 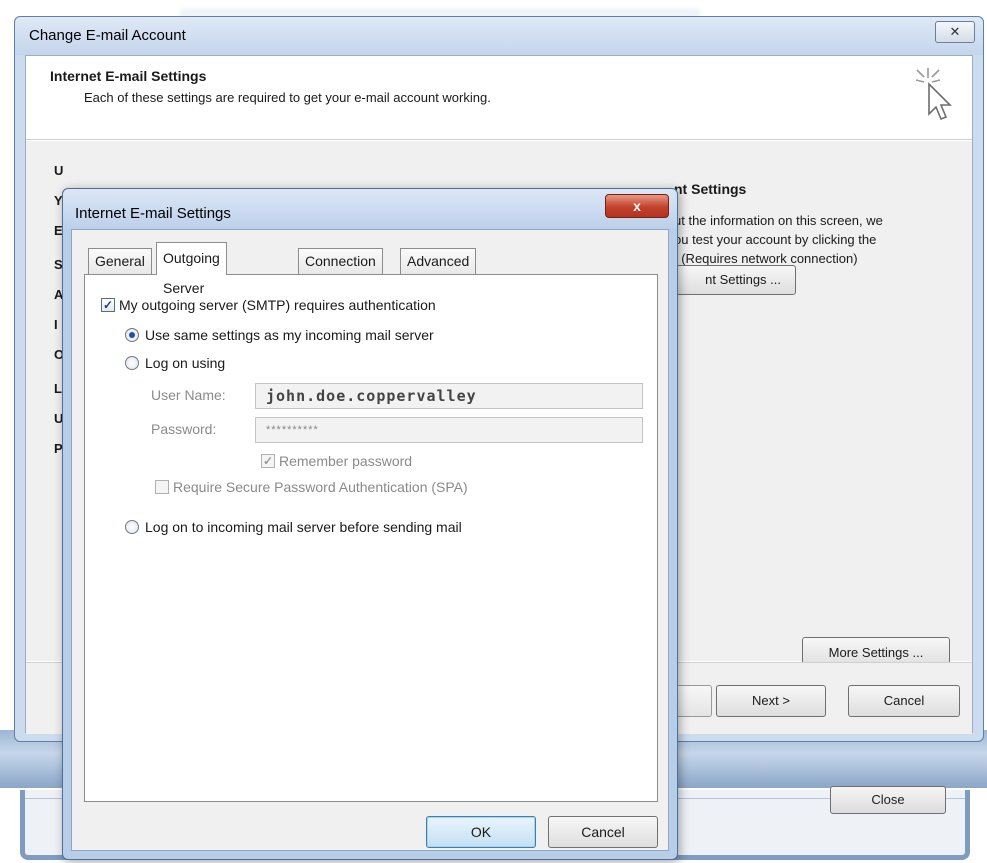 I want to click on user-name-label: User Name:, so click(x=188, y=395).